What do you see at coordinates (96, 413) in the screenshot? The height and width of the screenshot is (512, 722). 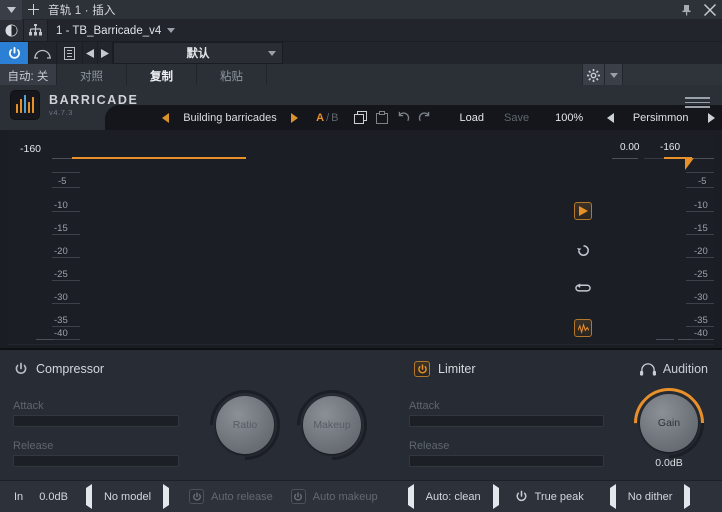 I see `compressor-attack-control: Attack` at bounding box center [96, 413].